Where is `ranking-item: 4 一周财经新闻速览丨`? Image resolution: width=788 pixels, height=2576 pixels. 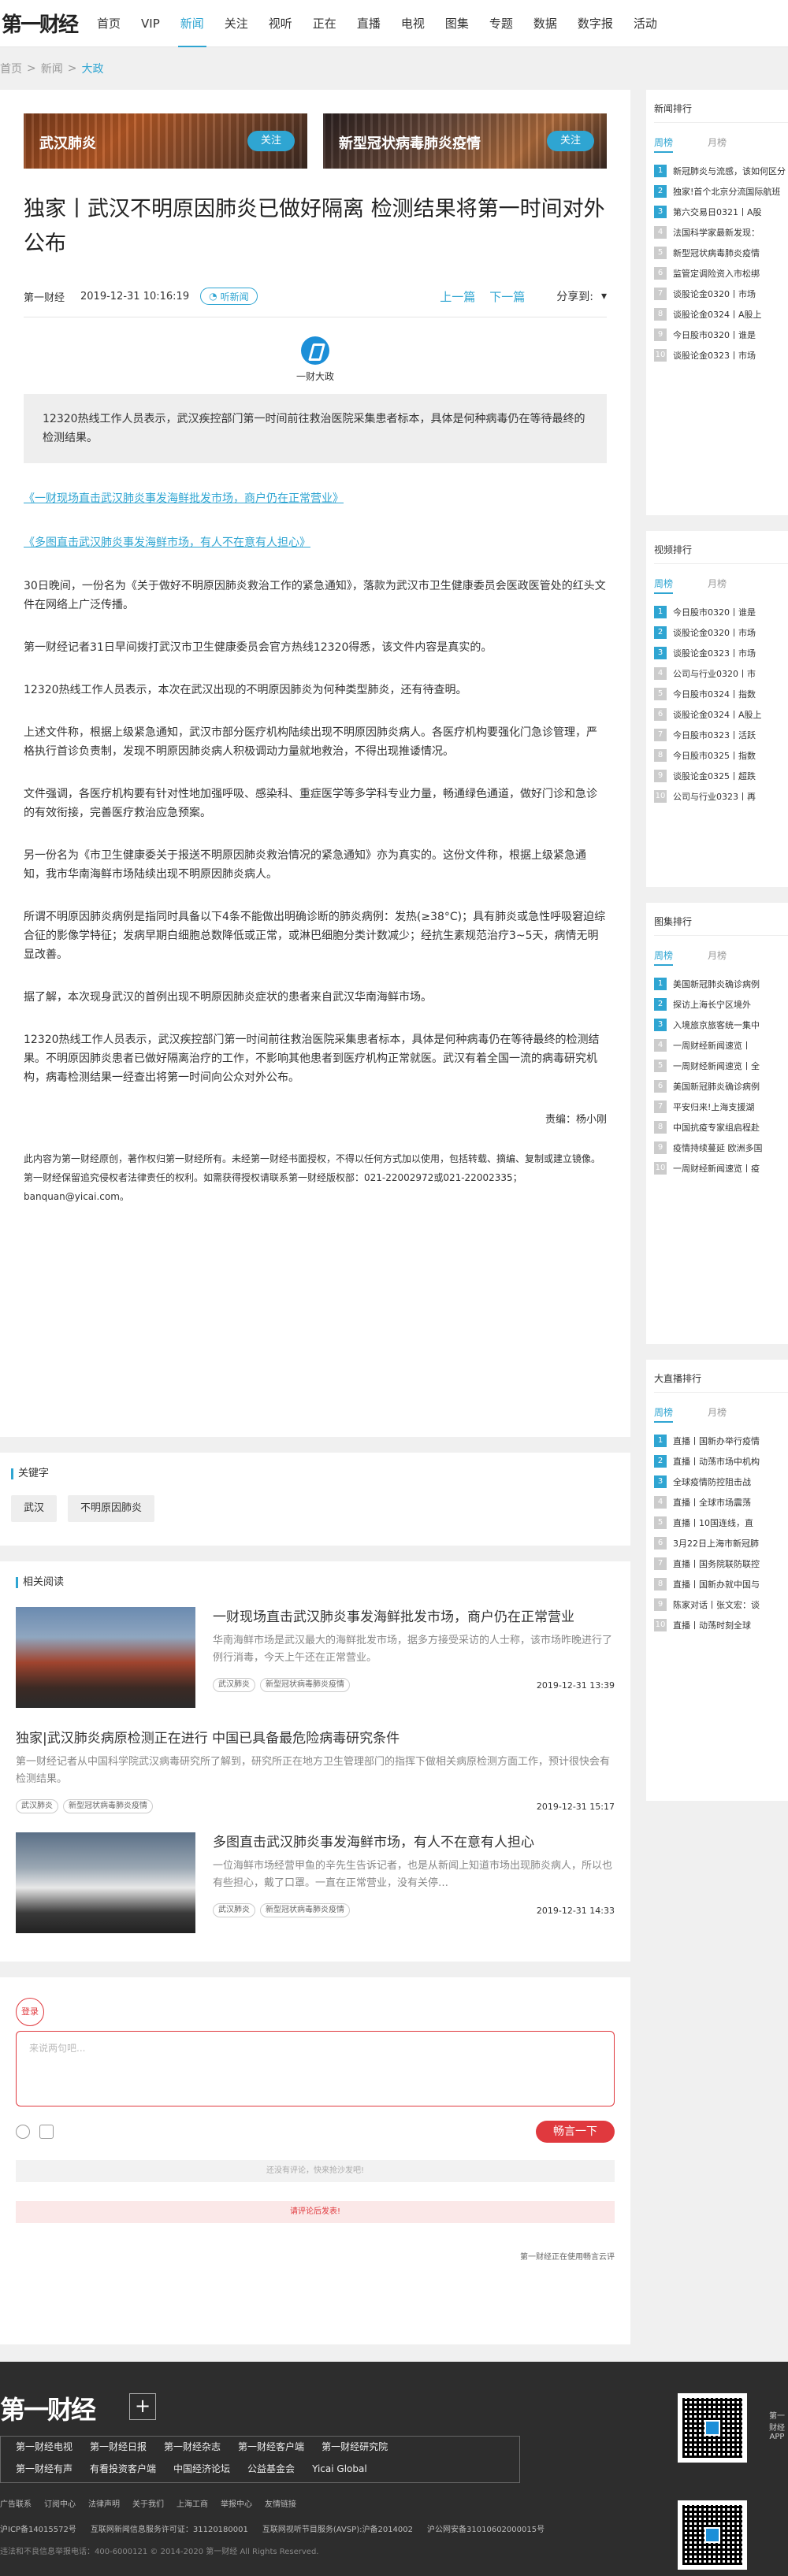 ranking-item: 4 一周财经新闻速览丨 is located at coordinates (721, 1045).